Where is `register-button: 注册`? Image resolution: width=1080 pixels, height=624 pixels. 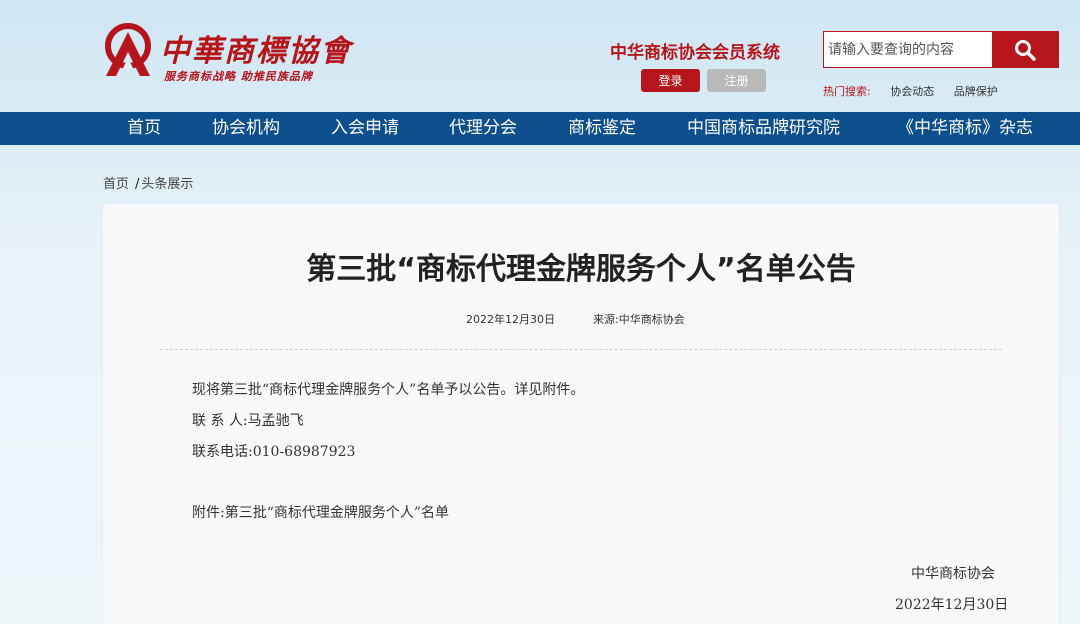 register-button: 注册 is located at coordinates (736, 80).